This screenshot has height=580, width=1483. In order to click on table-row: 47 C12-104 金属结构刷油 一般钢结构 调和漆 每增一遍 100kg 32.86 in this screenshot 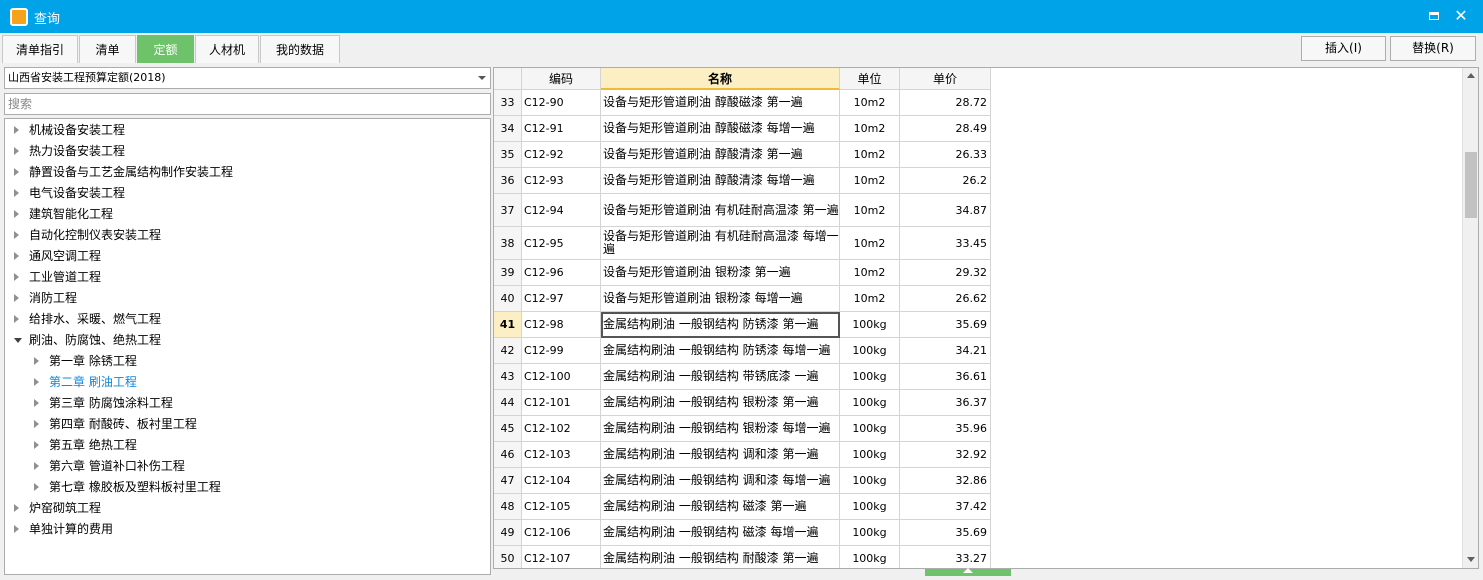, I will do `click(742, 481)`.